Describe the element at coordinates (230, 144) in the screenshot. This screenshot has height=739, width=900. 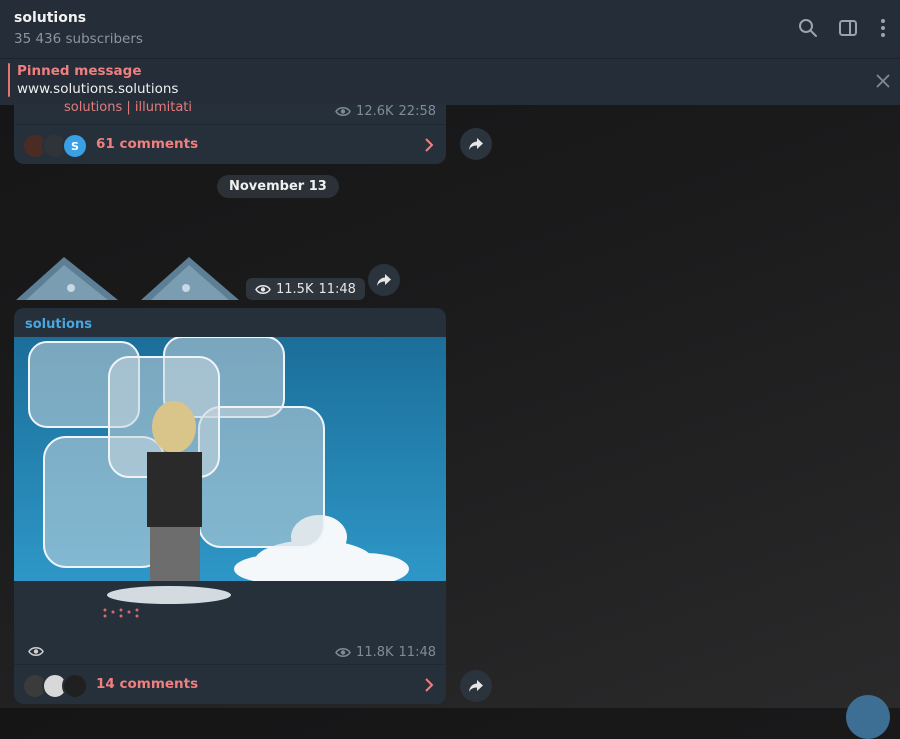
I see `comments-button: S 61 comments` at that location.